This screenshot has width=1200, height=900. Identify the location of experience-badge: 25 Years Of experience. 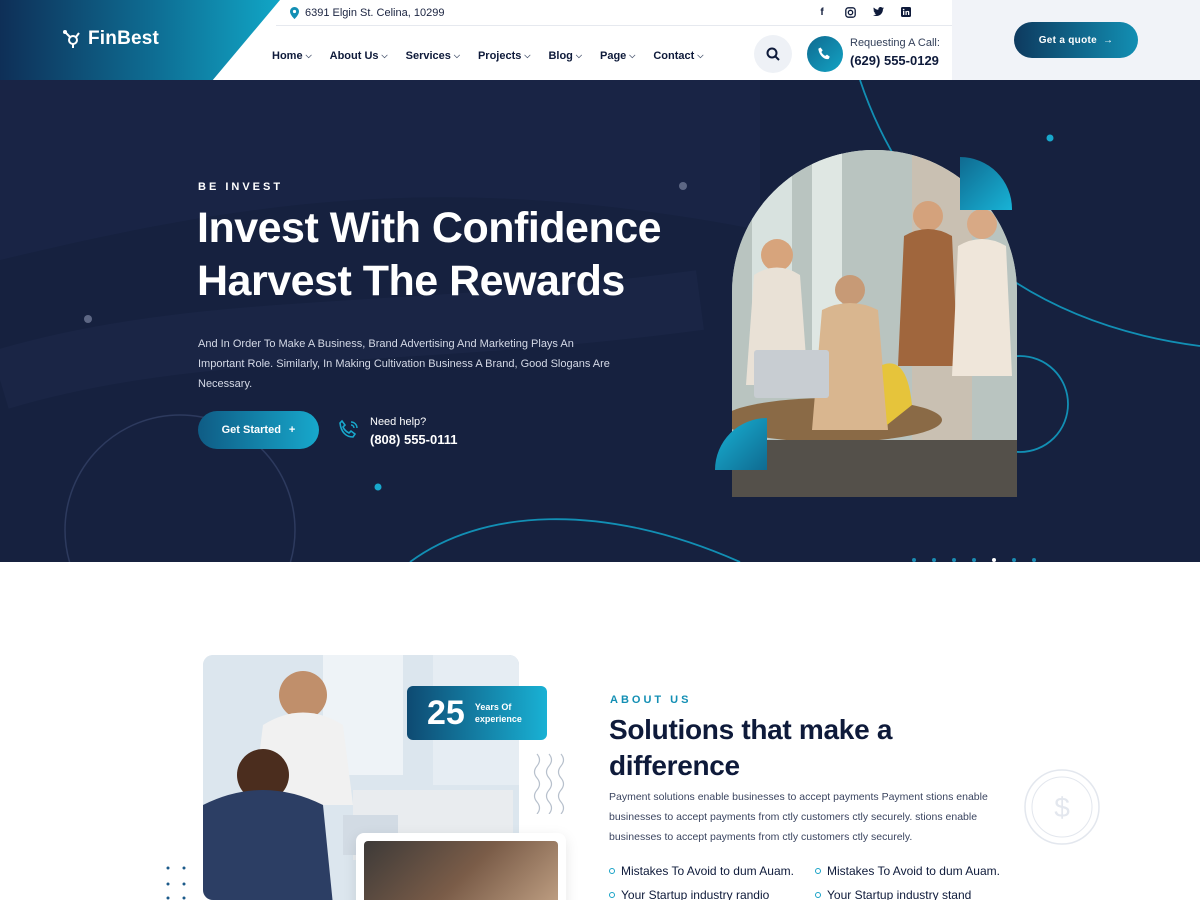
(477, 713).